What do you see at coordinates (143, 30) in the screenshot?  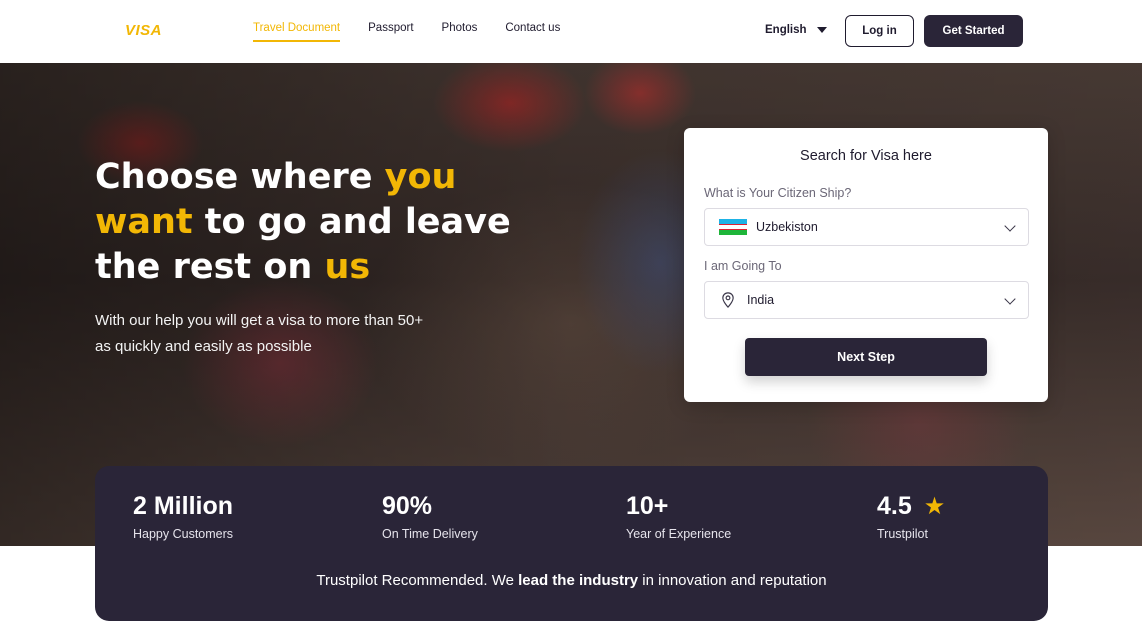 I see `logo: VISA` at bounding box center [143, 30].